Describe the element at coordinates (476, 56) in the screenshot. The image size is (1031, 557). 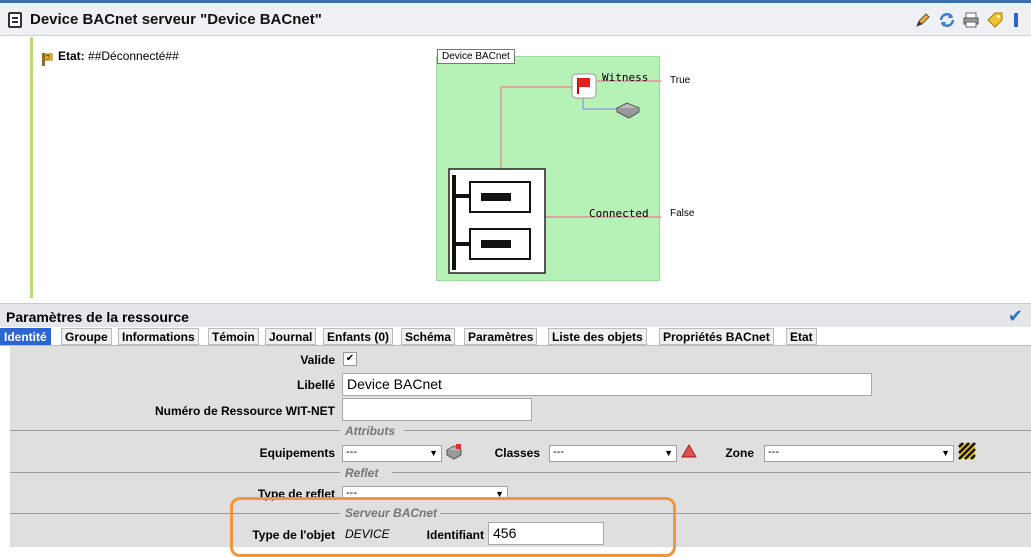
I see `device-diagram-label: Device BACnet` at that location.